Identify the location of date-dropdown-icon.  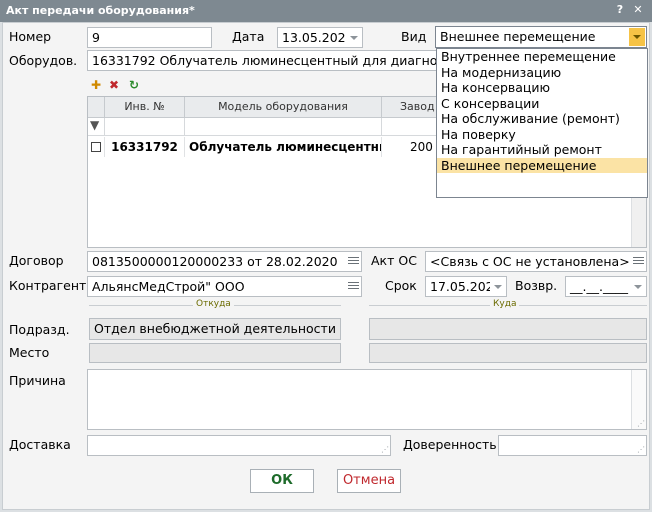
(354, 37).